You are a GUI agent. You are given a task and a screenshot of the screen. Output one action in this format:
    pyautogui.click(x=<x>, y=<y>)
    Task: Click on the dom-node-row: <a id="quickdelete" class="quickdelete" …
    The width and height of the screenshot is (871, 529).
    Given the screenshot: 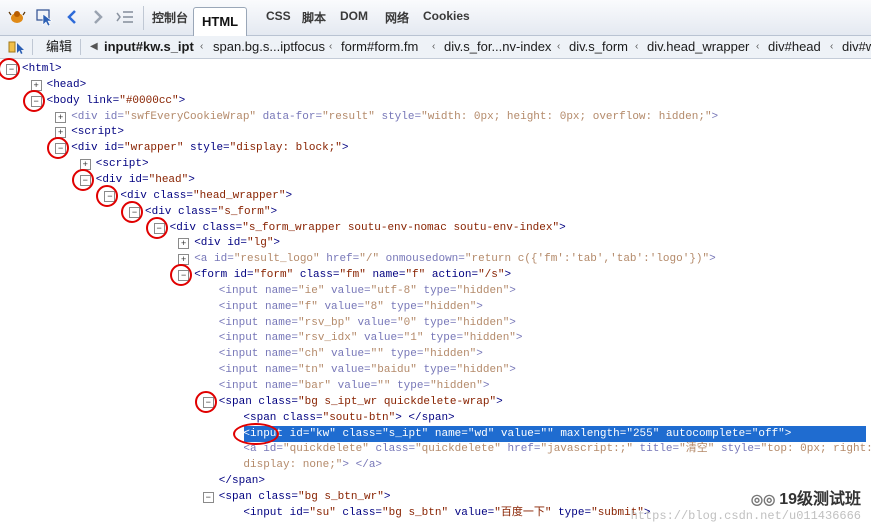 What is the action you would take?
    pyautogui.click(x=435, y=449)
    